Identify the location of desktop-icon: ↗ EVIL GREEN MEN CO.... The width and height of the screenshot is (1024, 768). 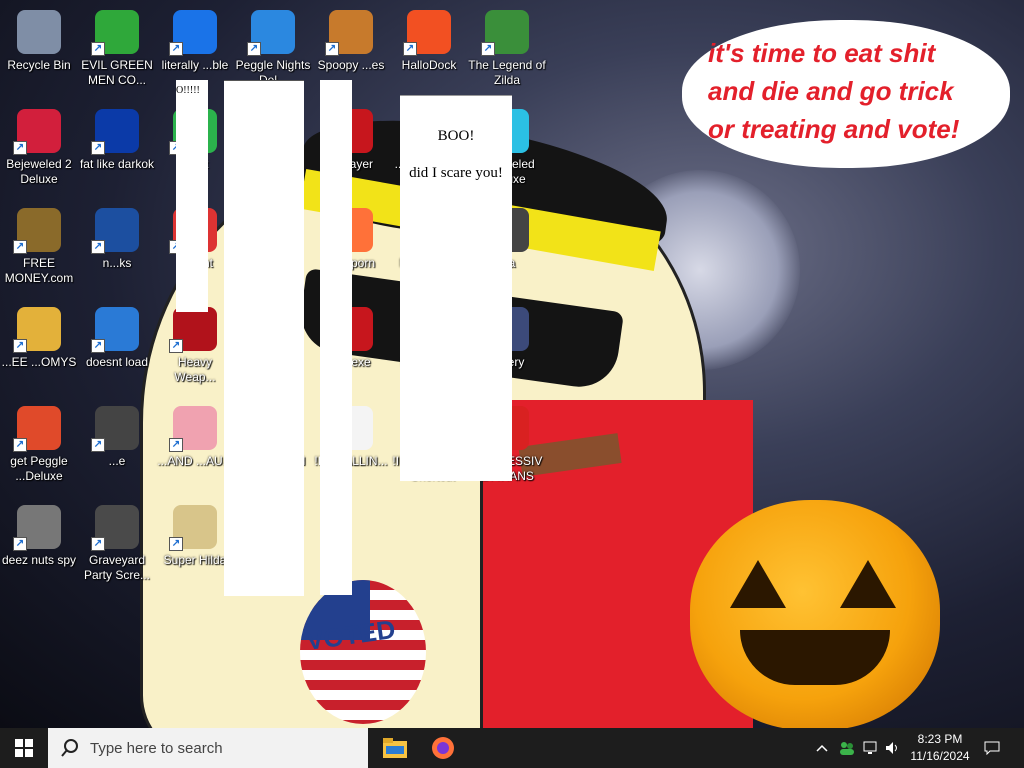
(117, 50).